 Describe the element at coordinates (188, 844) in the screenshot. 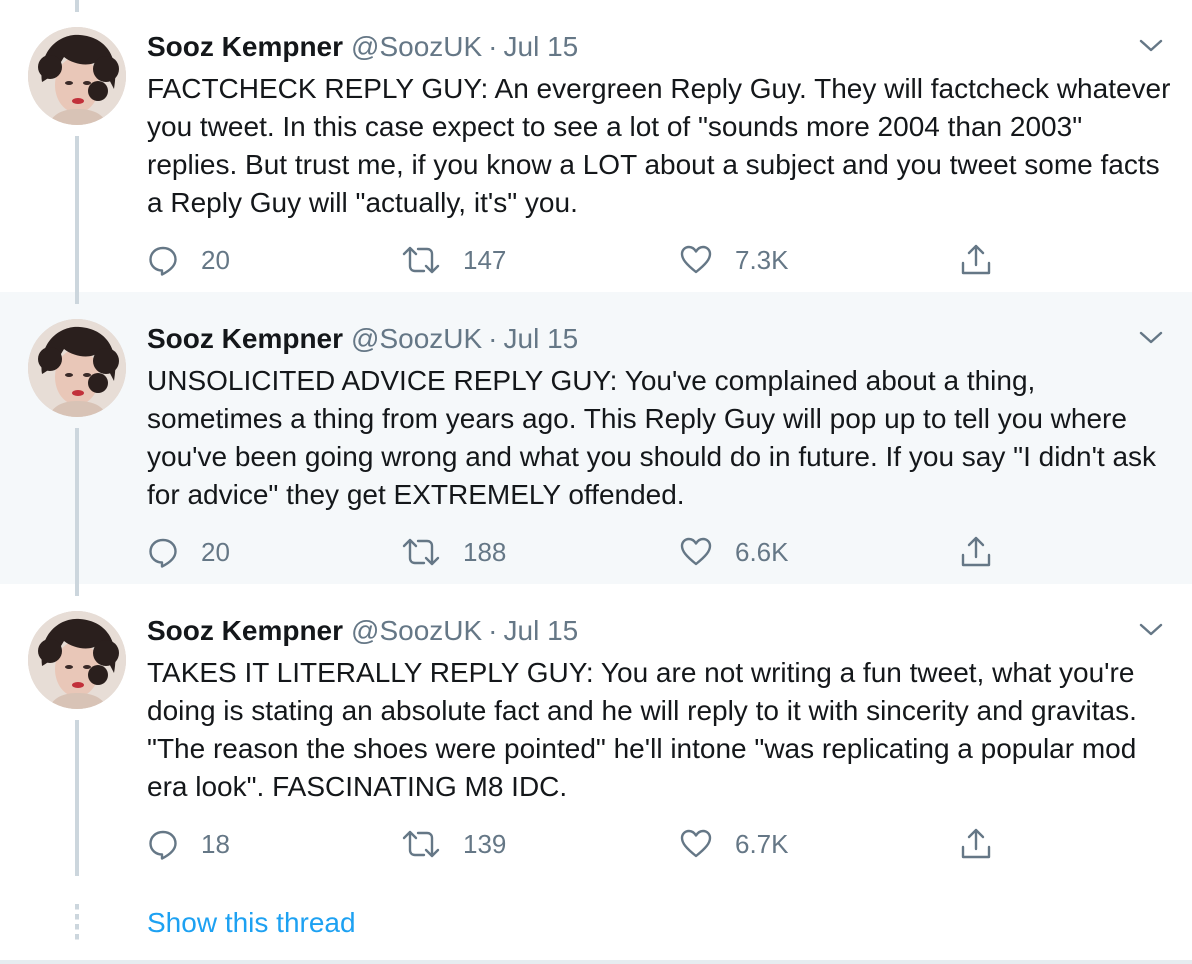

I see `reply-button: 18` at that location.